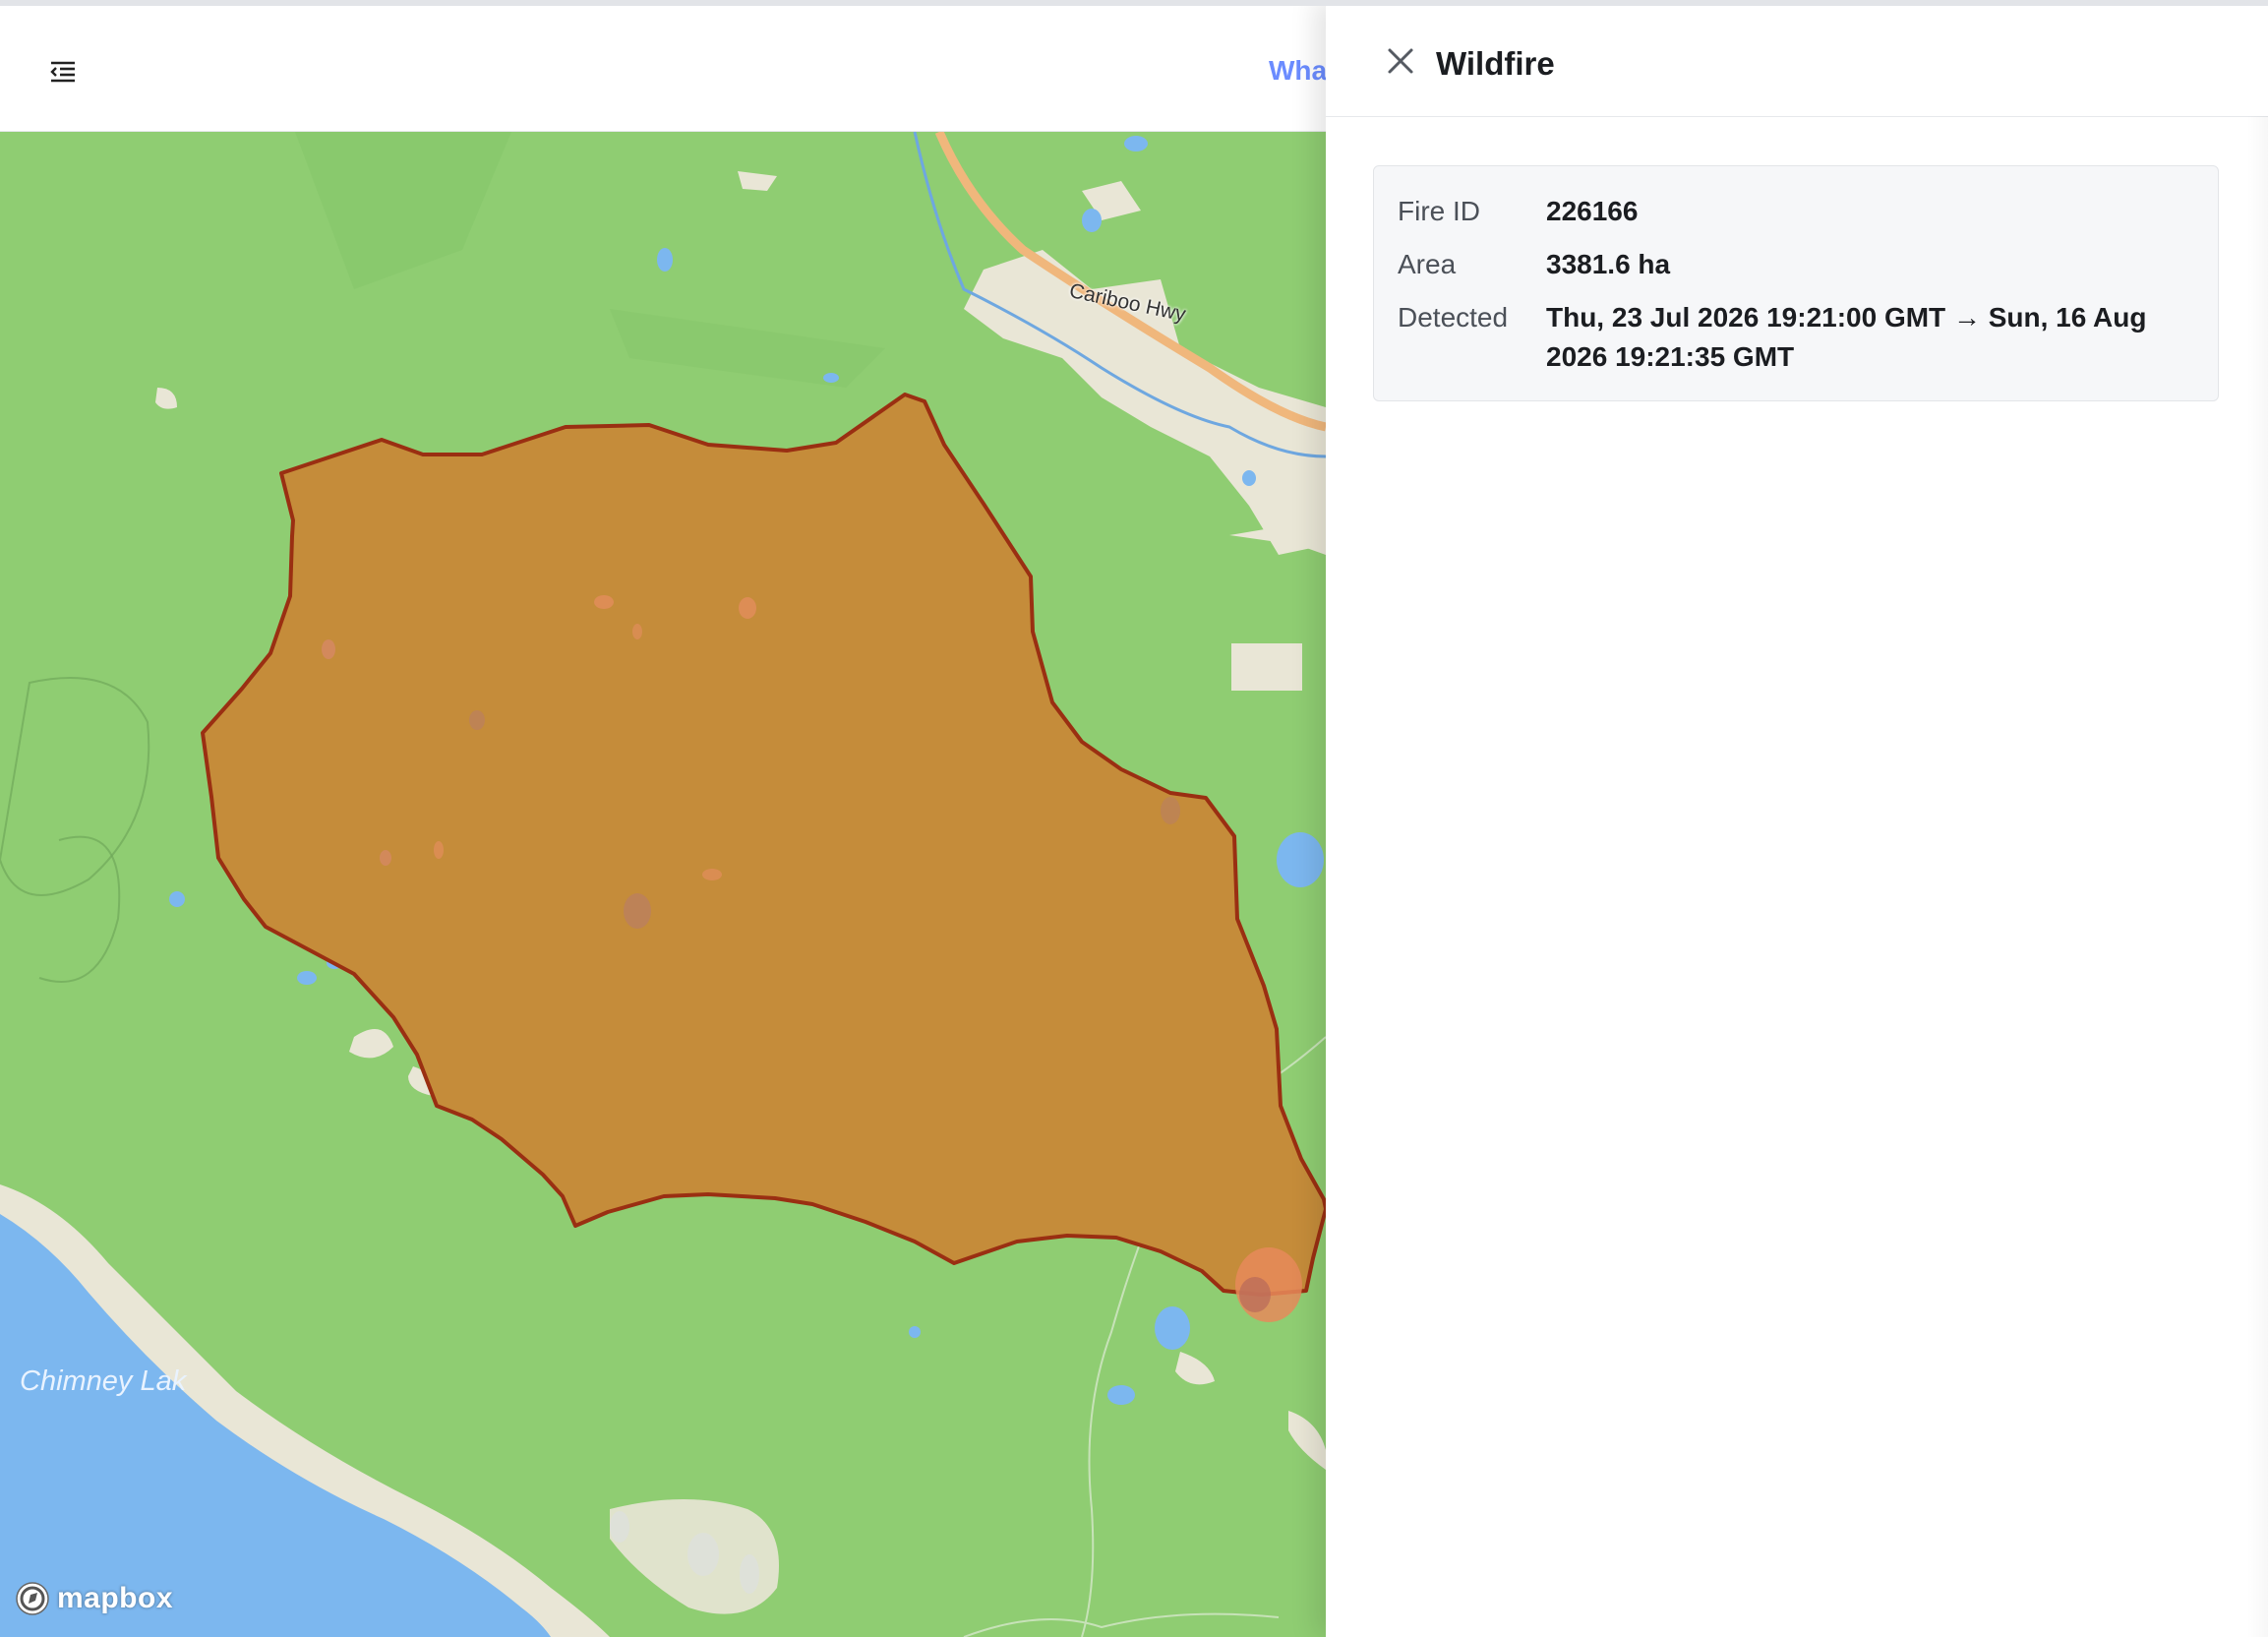  What do you see at coordinates (103, 1381) in the screenshot?
I see `lake-label: Chimney Lak` at bounding box center [103, 1381].